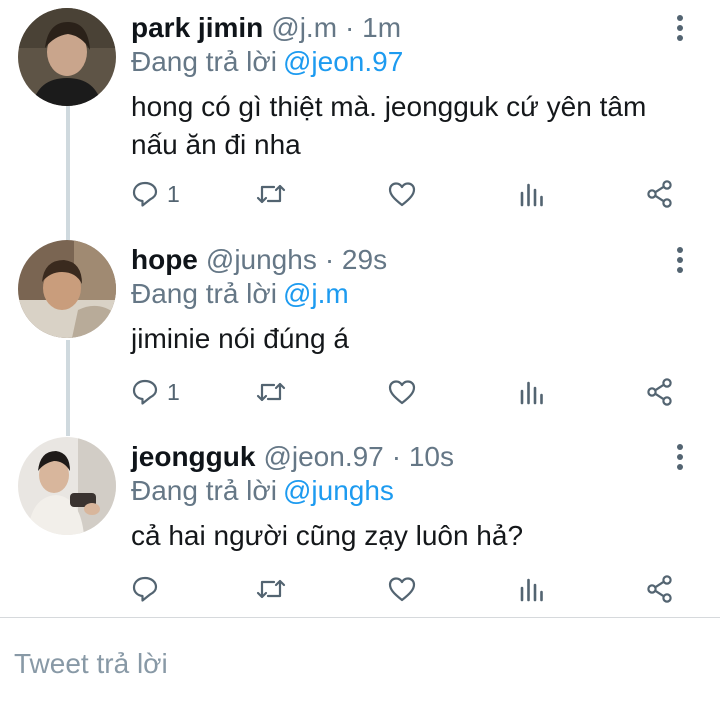 Image resolution: width=720 pixels, height=711 pixels. I want to click on author-handle: @j.m, so click(304, 28).